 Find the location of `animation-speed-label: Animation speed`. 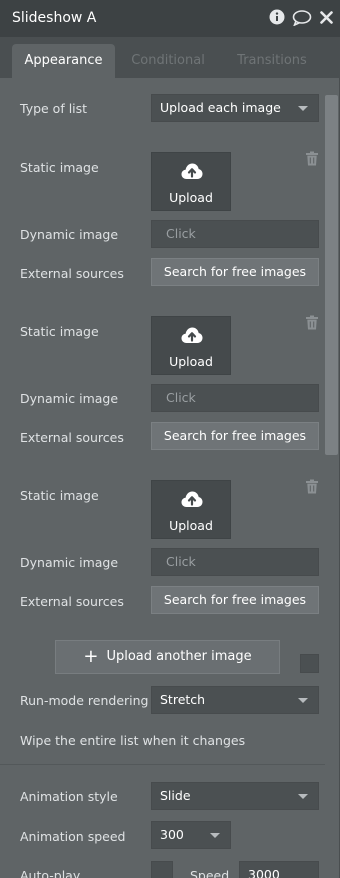

animation-speed-label: Animation speed is located at coordinates (73, 836).